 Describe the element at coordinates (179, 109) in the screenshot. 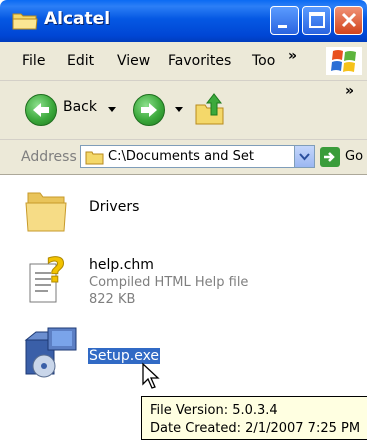

I see `forward-dropdown-icon` at that location.